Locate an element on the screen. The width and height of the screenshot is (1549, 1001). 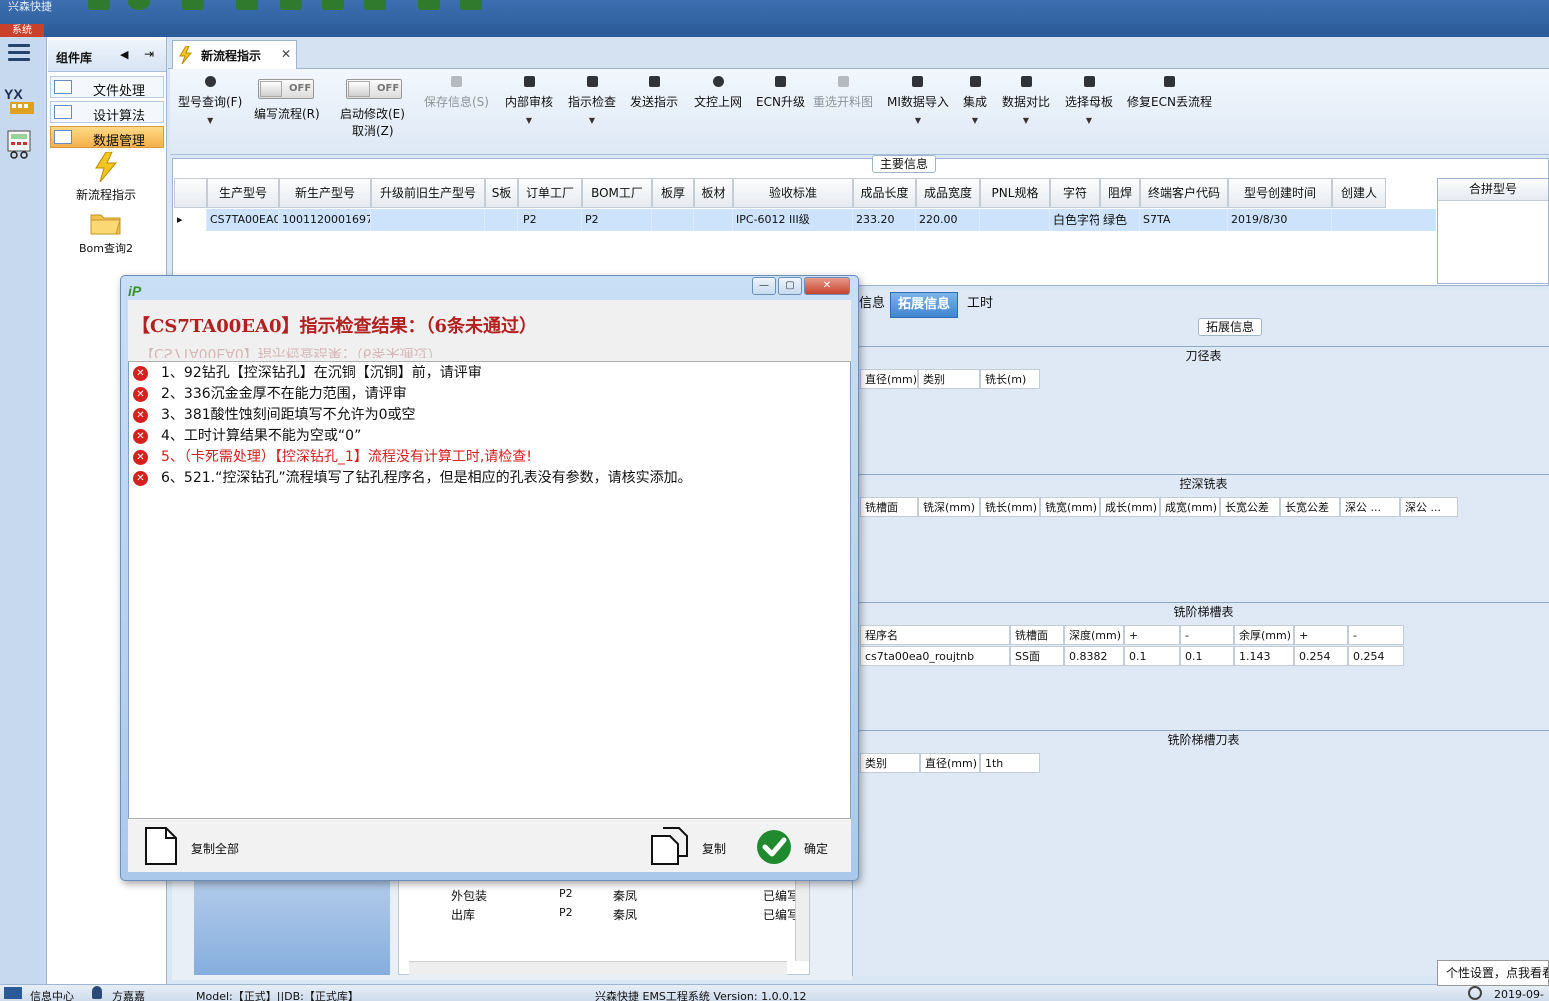
yx-logo-icon: YX is located at coordinates (20, 100).